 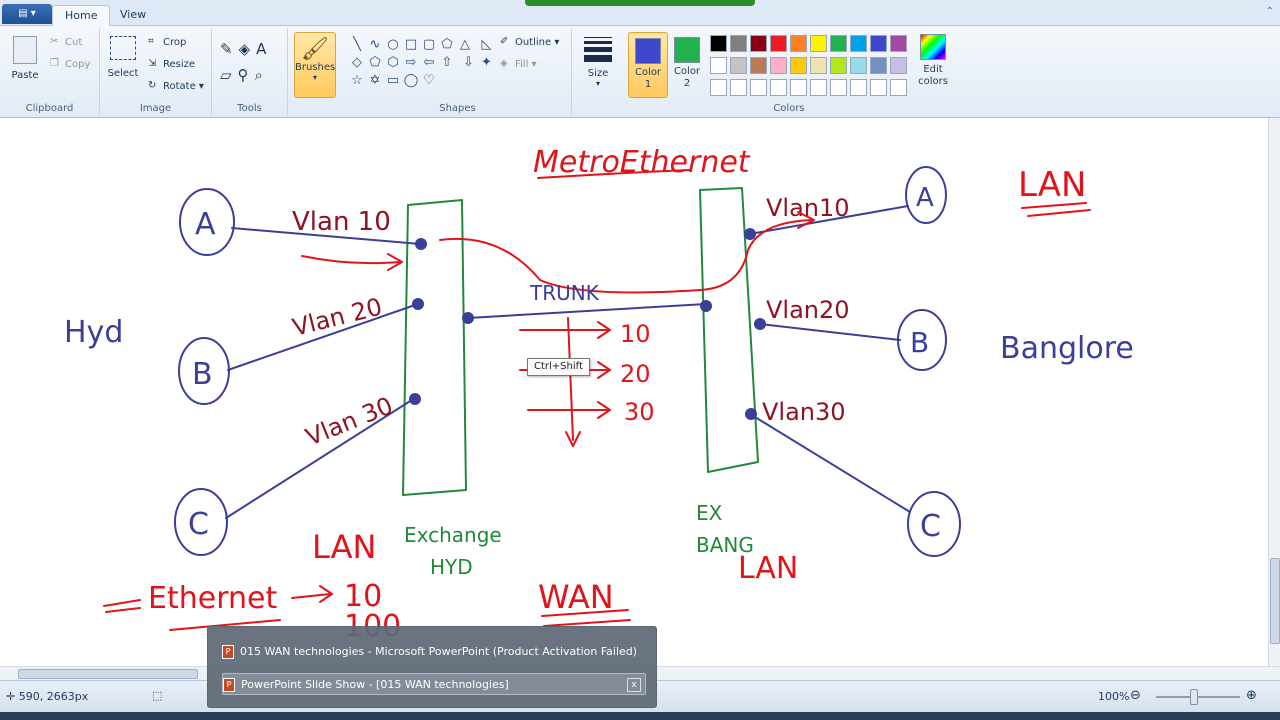 I want to click on fill-button: ◈ Fill ▾, so click(x=518, y=64).